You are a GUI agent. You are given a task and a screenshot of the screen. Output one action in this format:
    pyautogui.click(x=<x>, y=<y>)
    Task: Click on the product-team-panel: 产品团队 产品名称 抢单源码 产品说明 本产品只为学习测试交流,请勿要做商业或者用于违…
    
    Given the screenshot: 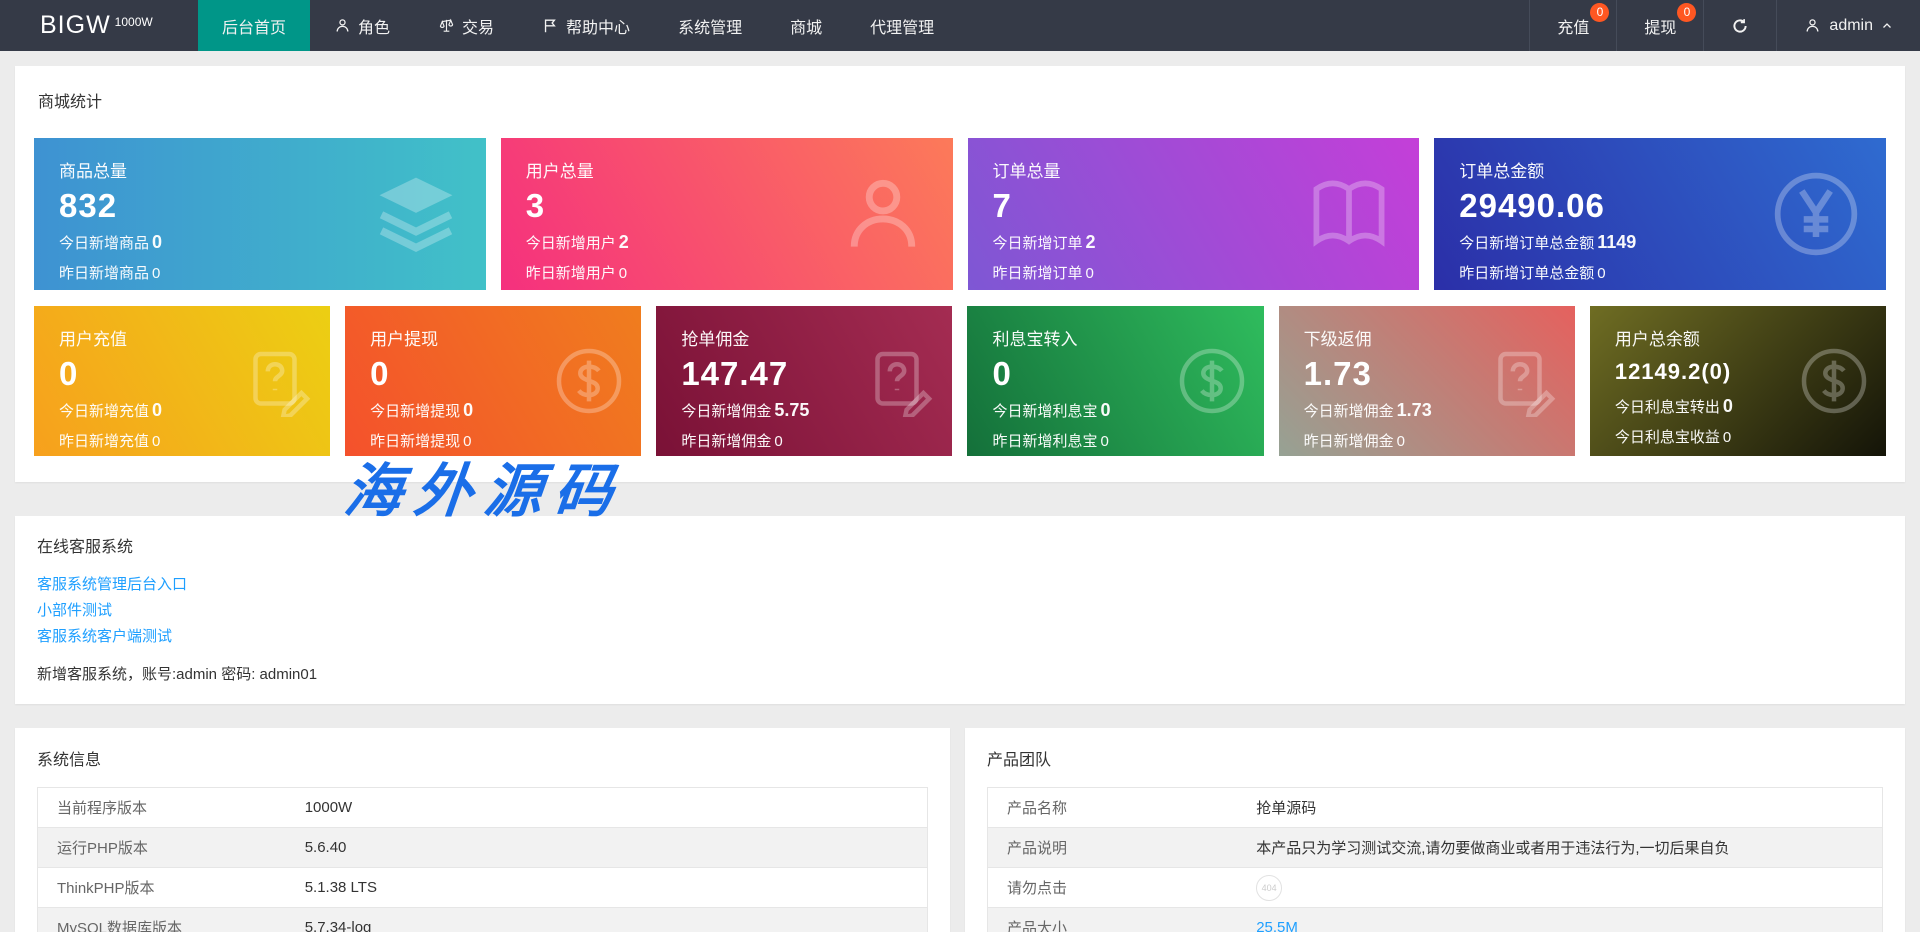 What is the action you would take?
    pyautogui.click(x=1435, y=830)
    